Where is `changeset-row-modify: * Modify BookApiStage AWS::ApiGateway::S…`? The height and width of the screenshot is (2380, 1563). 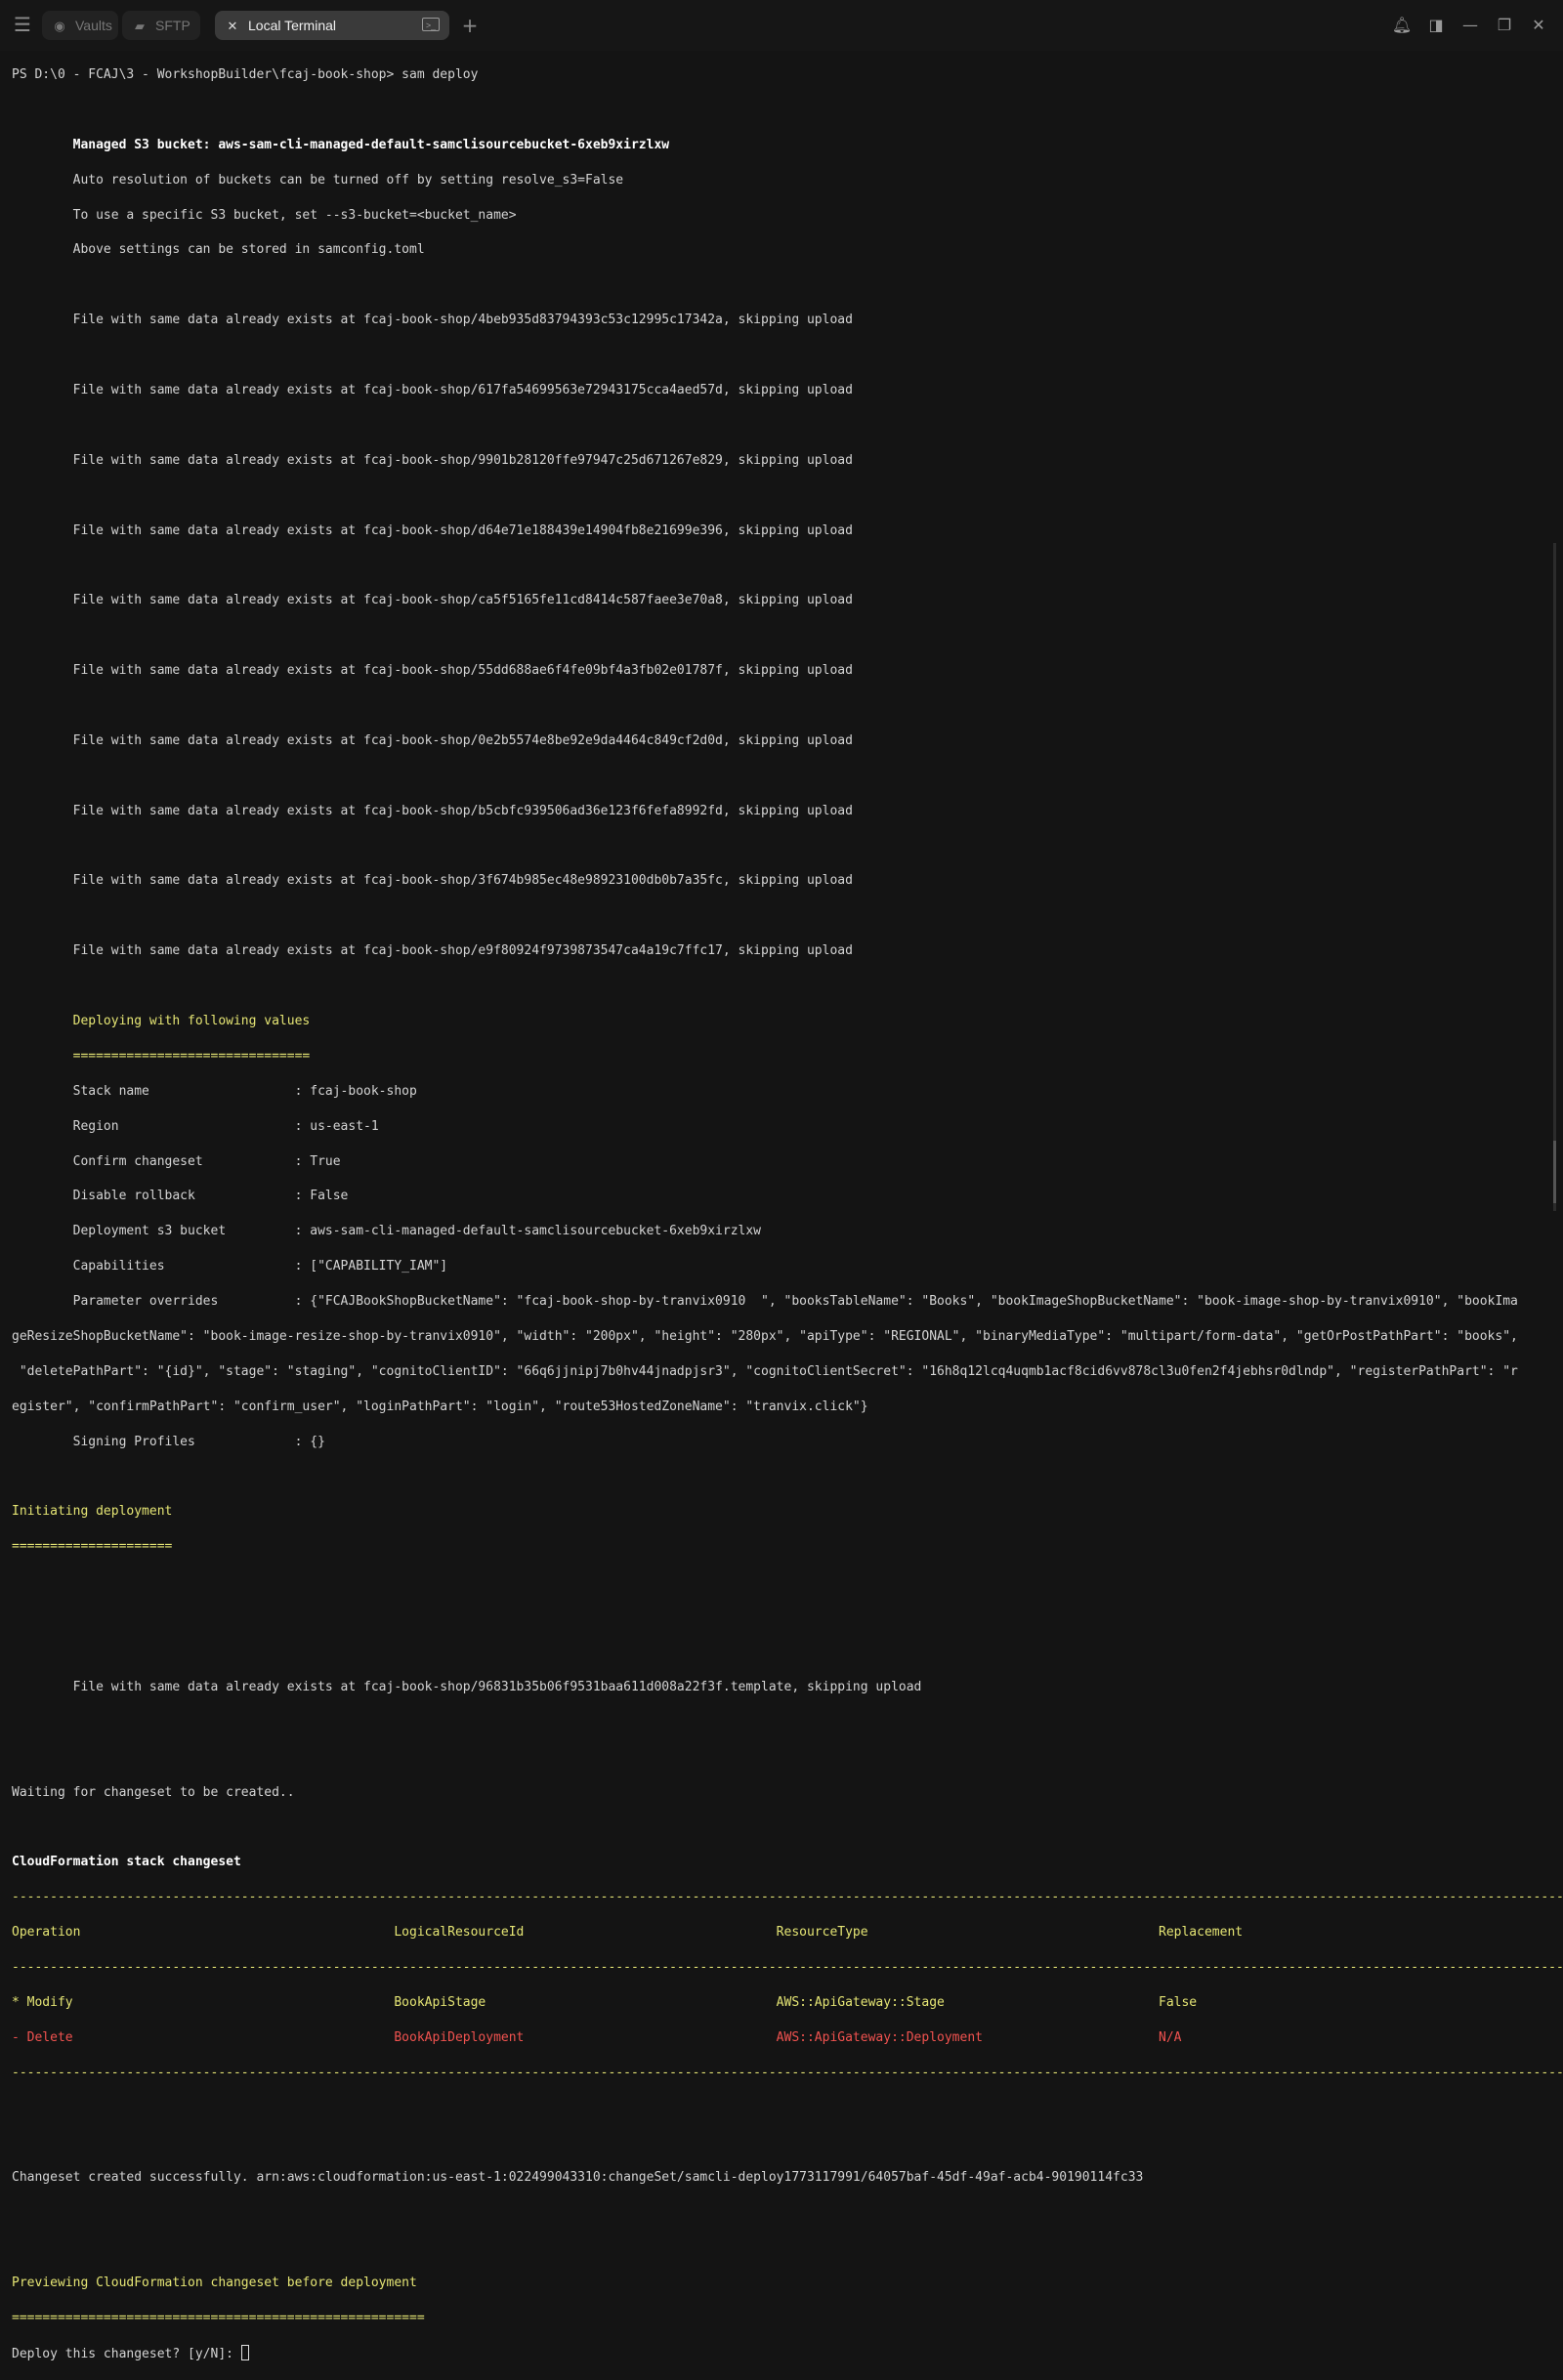
changeset-row-modify: * Modify BookApiStage AWS::ApiGateway::S… is located at coordinates (605, 2002).